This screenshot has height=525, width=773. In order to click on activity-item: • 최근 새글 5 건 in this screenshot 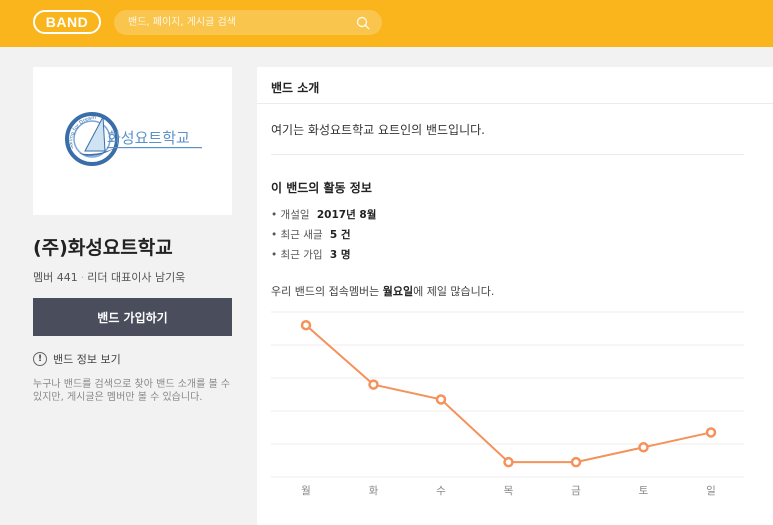, I will do `click(311, 235)`.